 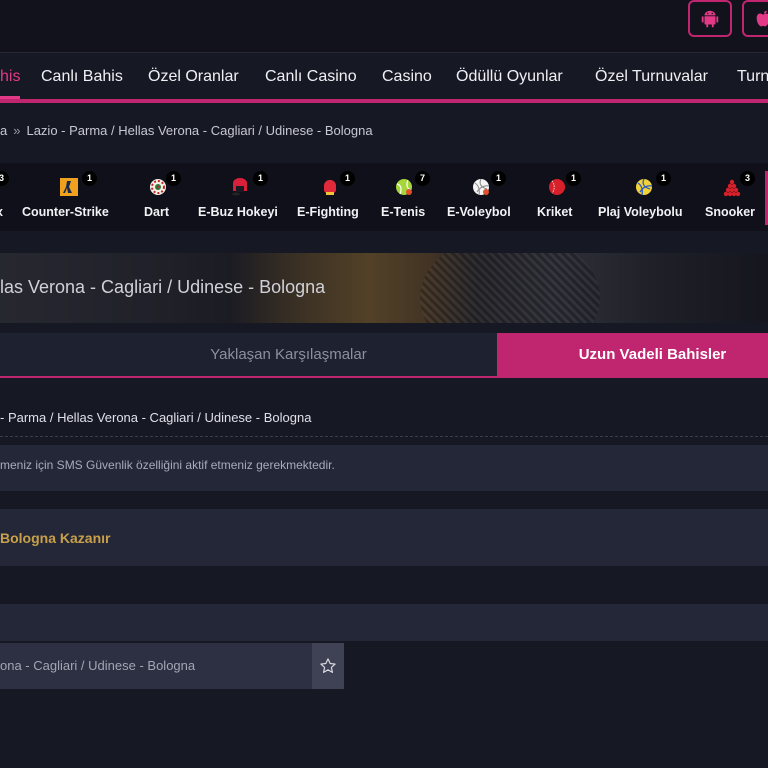 What do you see at coordinates (632, 354) in the screenshot?
I see `tab-long-term-bets: Uzun Vadeli Bahisler` at bounding box center [632, 354].